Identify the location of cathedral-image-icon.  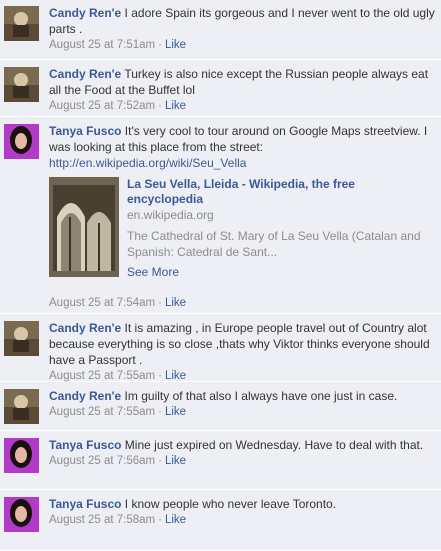
(84, 227).